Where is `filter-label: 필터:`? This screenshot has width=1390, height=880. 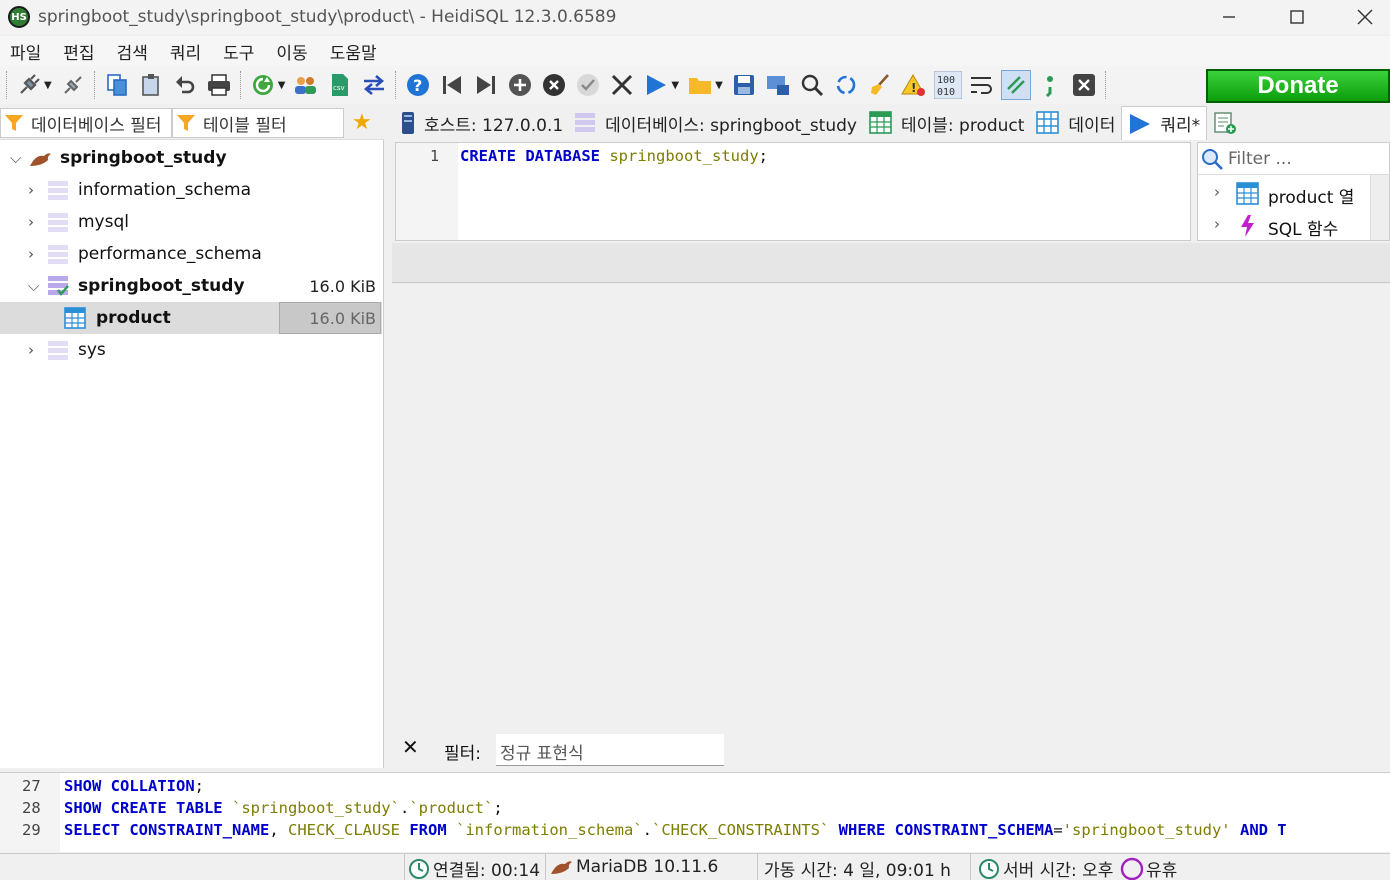 filter-label: 필터: is located at coordinates (463, 754).